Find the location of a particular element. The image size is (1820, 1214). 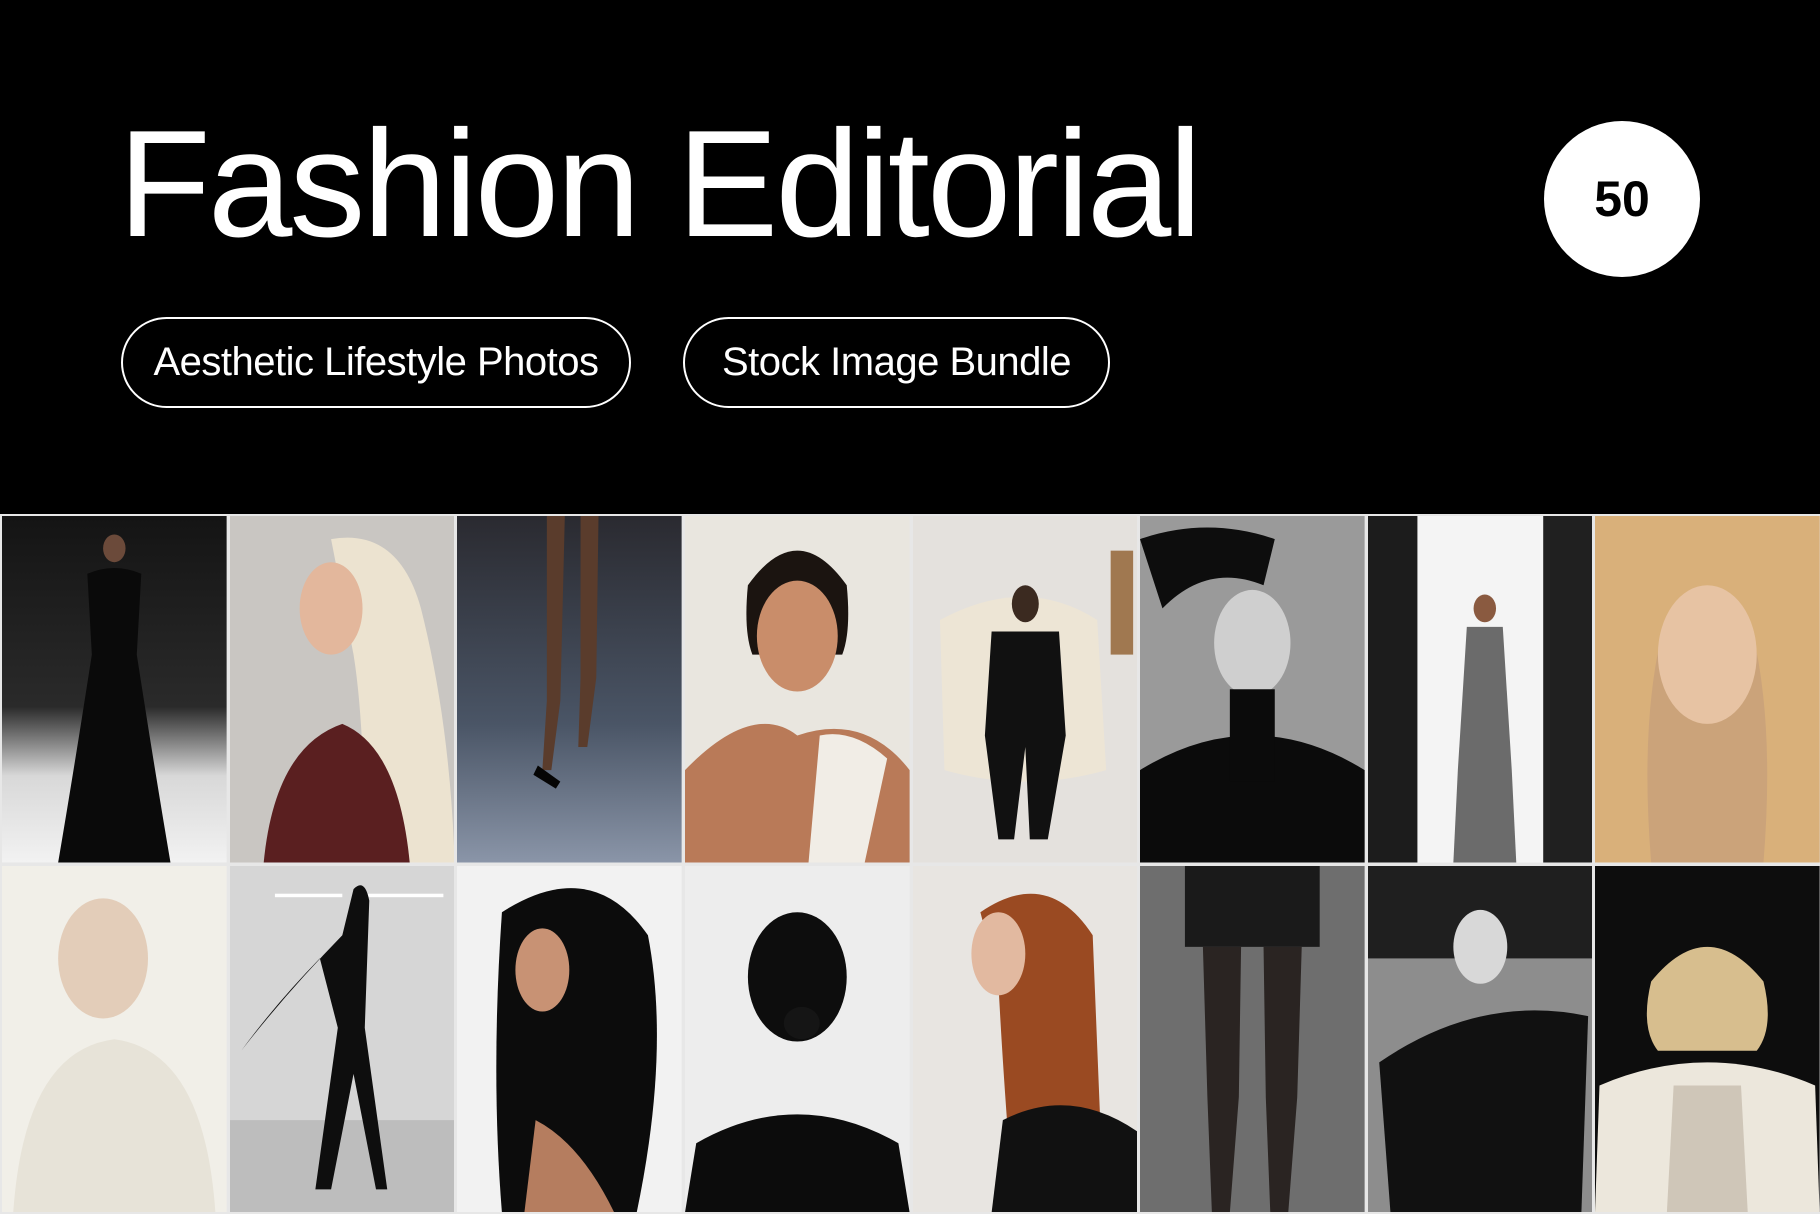

photo-bw-draped-gown is located at coordinates (1480, 1038).